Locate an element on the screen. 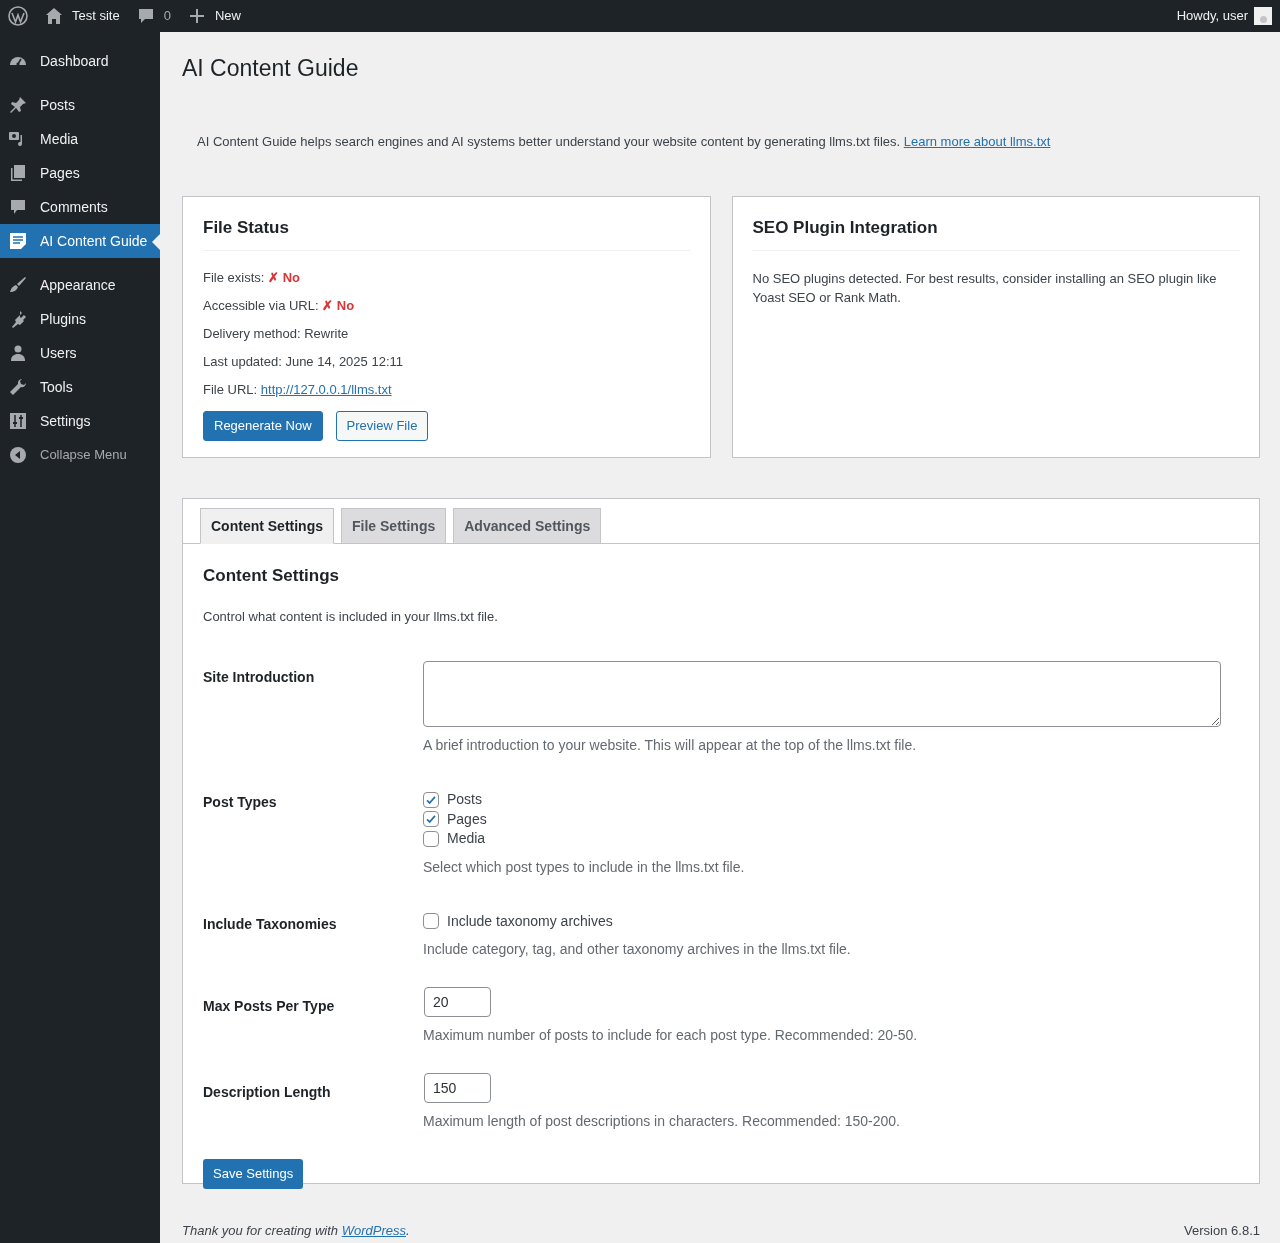  settings-tab: Content Settings is located at coordinates (267, 526).